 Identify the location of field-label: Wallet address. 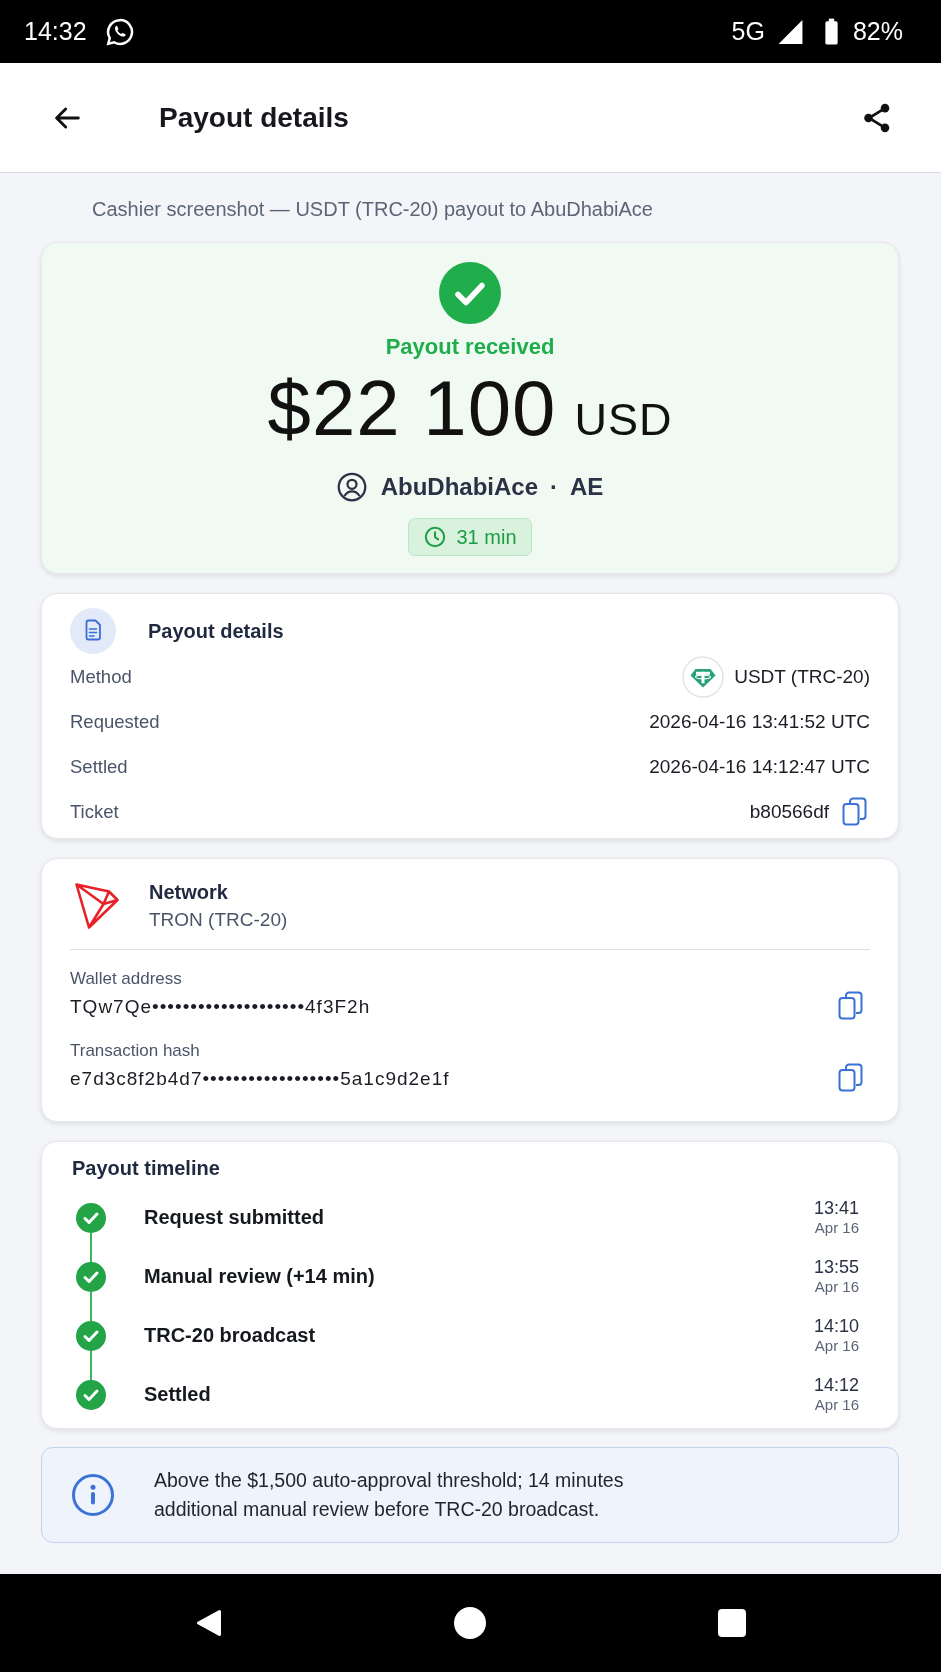
(126, 979).